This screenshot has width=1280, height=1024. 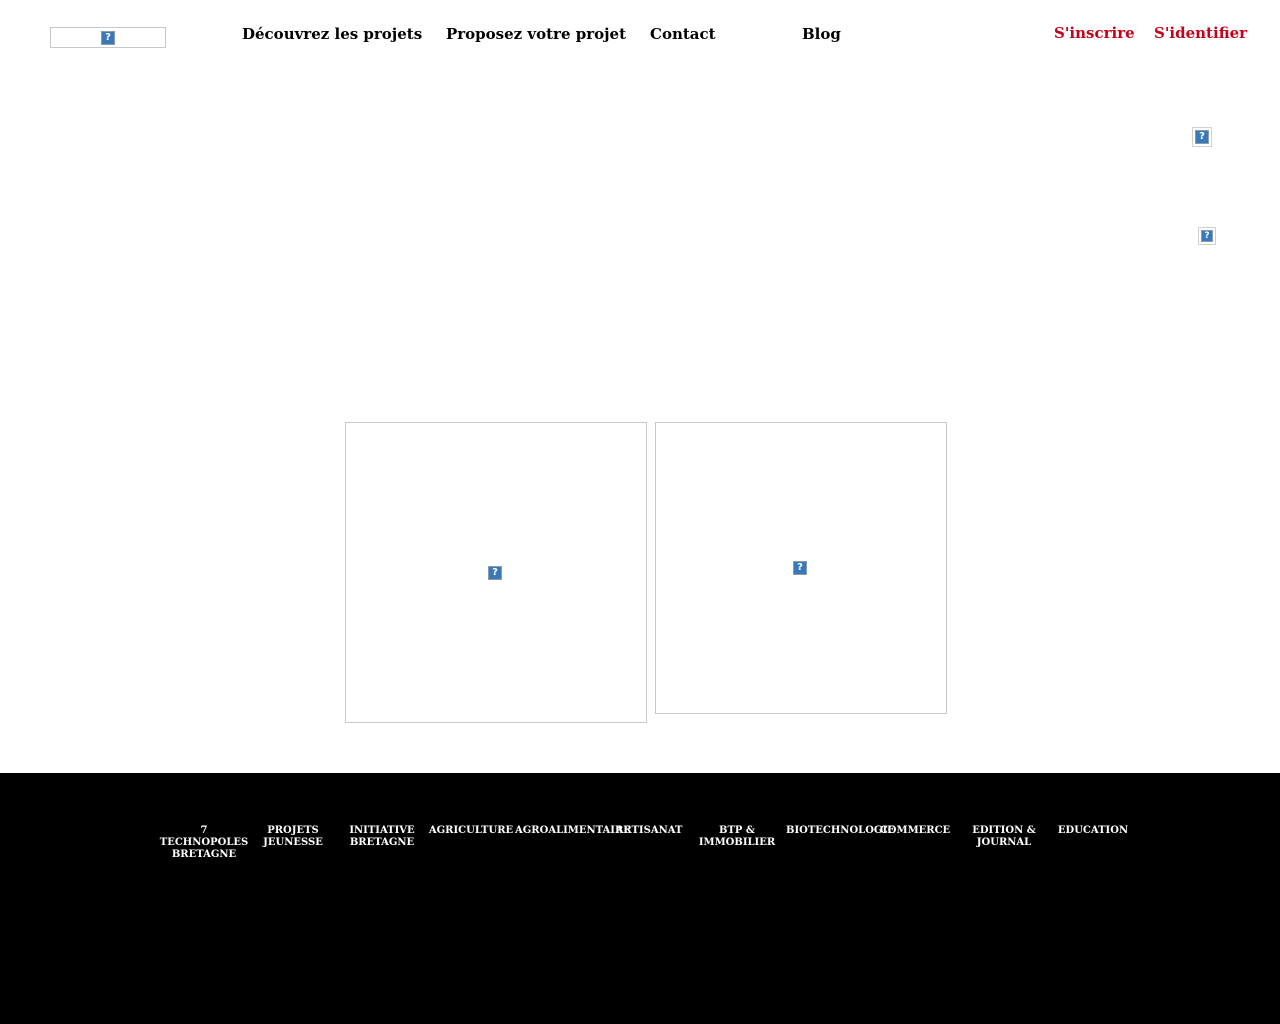 I want to click on category-link: EDUCATION, so click(x=1093, y=831).